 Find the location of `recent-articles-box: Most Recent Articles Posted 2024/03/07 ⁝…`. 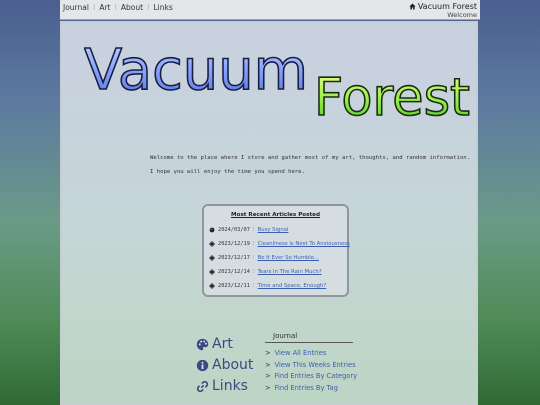

recent-articles-box: Most Recent Articles Posted 2024/03/07 ⁝… is located at coordinates (276, 250).